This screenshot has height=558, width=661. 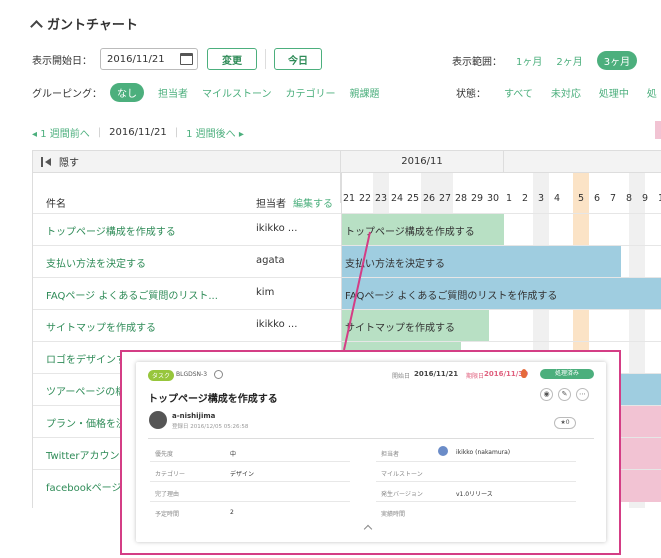 I want to click on field-label: 完了理由, so click(x=167, y=494).